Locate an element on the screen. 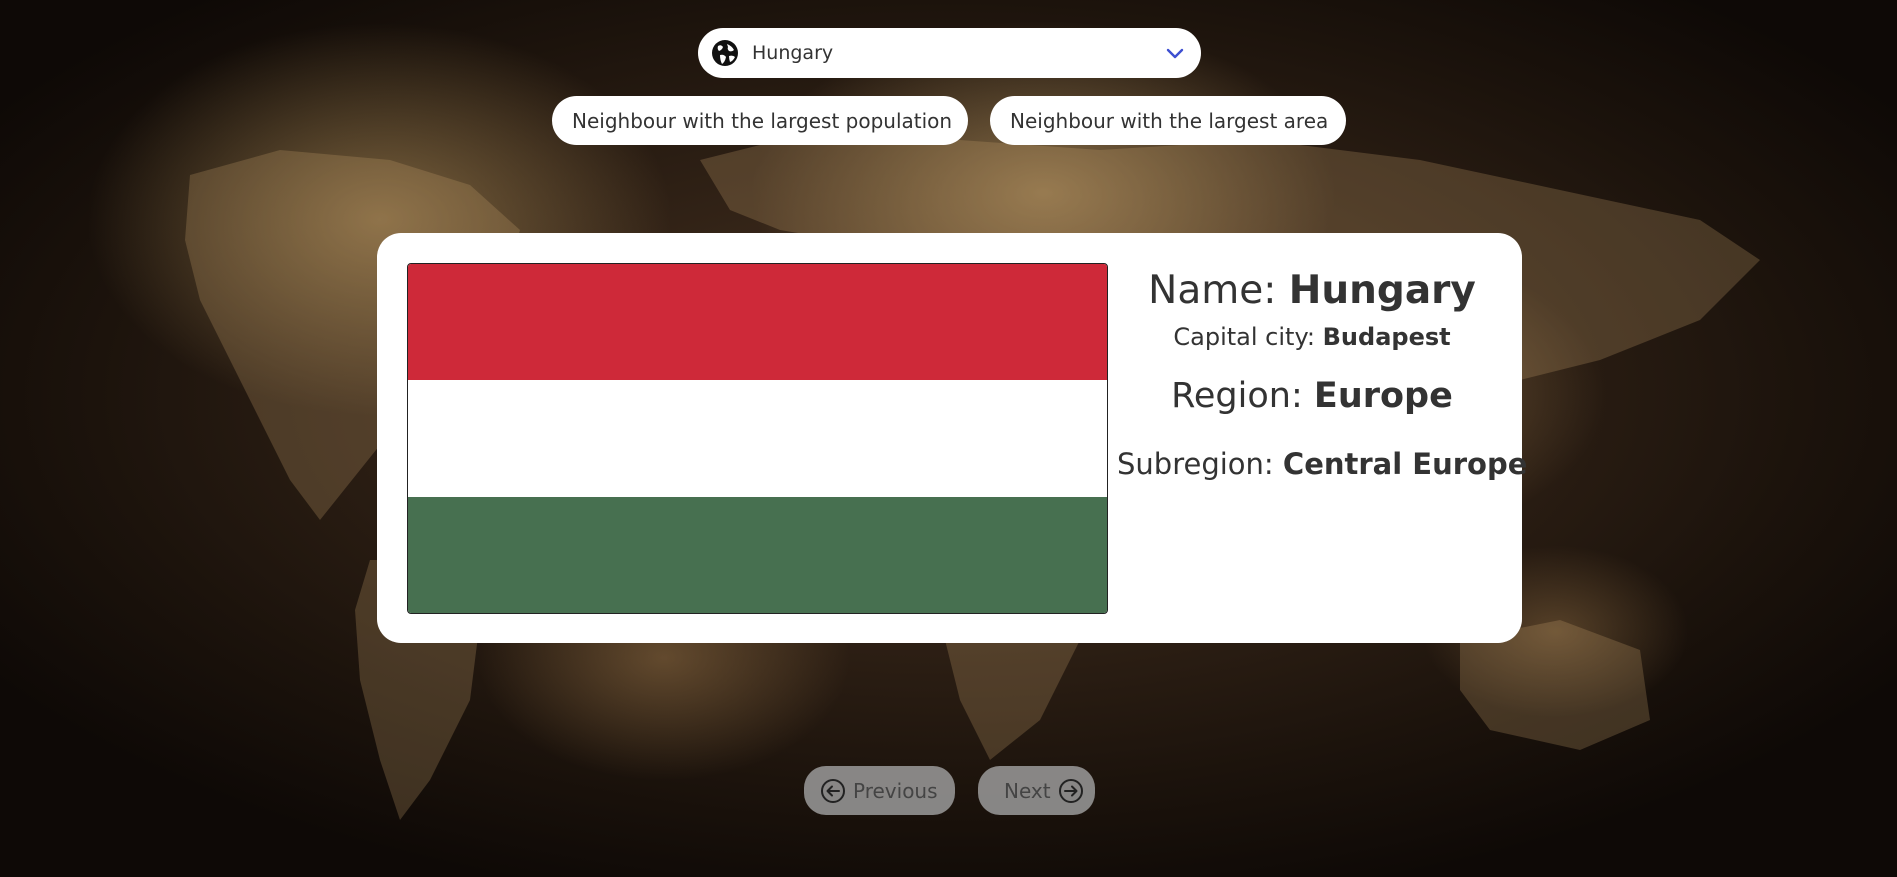 The image size is (1897, 877). neighbour-largest-area-button: Neighbour with the largest area is located at coordinates (1168, 120).